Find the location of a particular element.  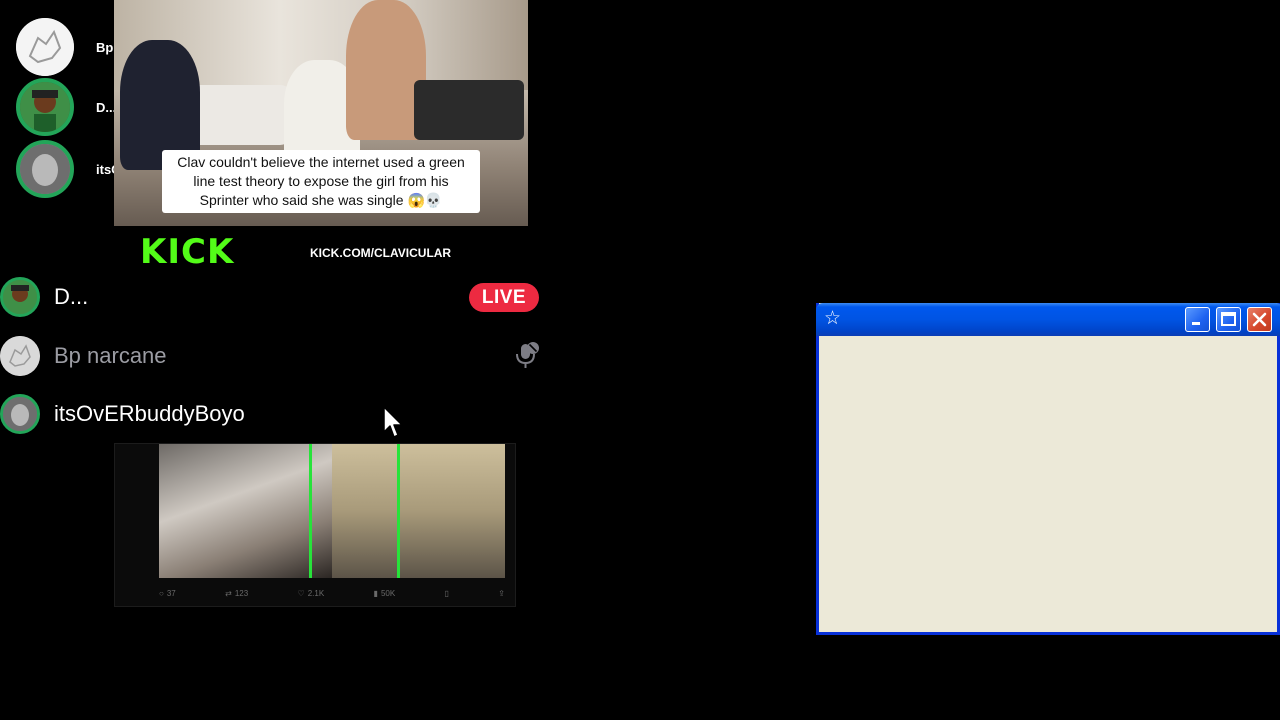

embedded-post: ○ 37 ⇄ 123 ♡ 2.1K ▮ 50K ▯ ⇪ is located at coordinates (315, 525).